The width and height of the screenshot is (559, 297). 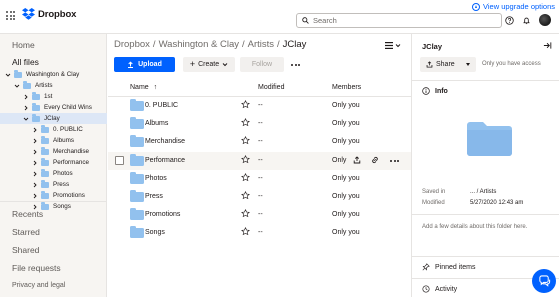 I want to click on sidebar-all-files: All files, so click(x=25, y=62).